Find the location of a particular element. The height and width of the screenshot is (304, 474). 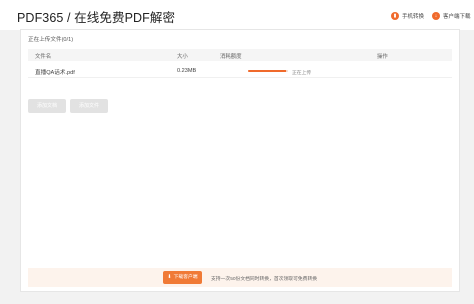

upload-status-text: 正在上传文件(0/1) is located at coordinates (51, 40).